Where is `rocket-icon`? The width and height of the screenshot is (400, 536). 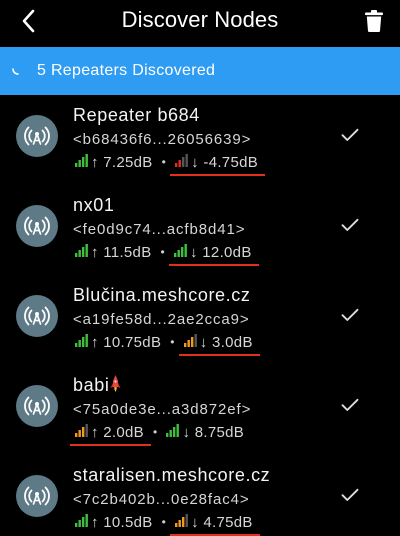
rocket-icon is located at coordinates (115, 386).